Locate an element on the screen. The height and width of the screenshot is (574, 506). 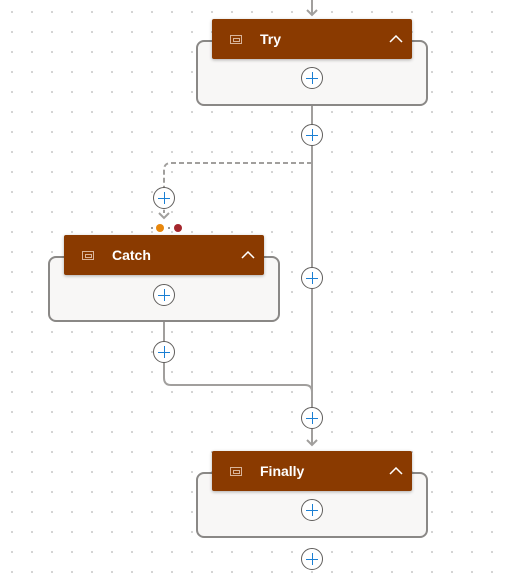
add-step-parallel-branch is located at coordinates (312, 278).